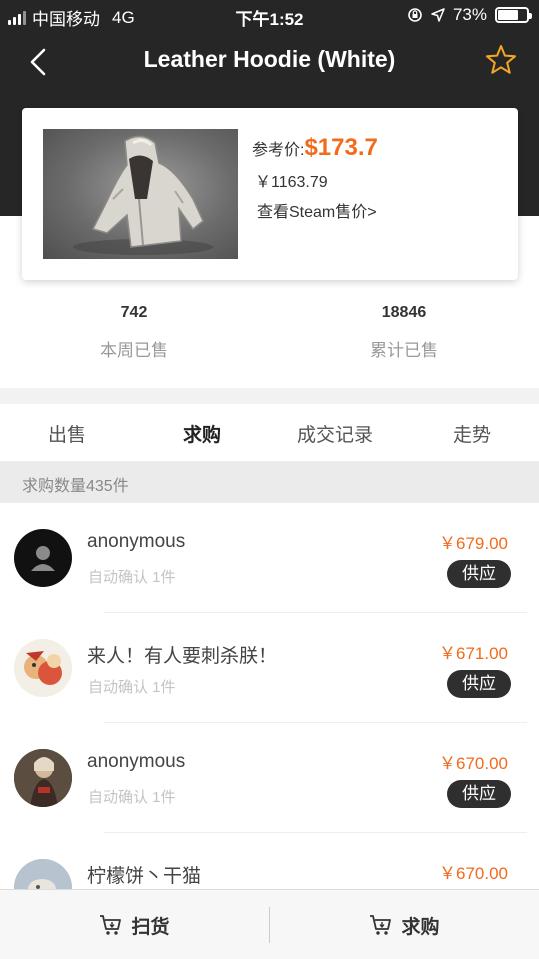 The height and width of the screenshot is (959, 539). I want to click on tab-bar: 出售 求购 成交记录 走势, so click(269, 432).